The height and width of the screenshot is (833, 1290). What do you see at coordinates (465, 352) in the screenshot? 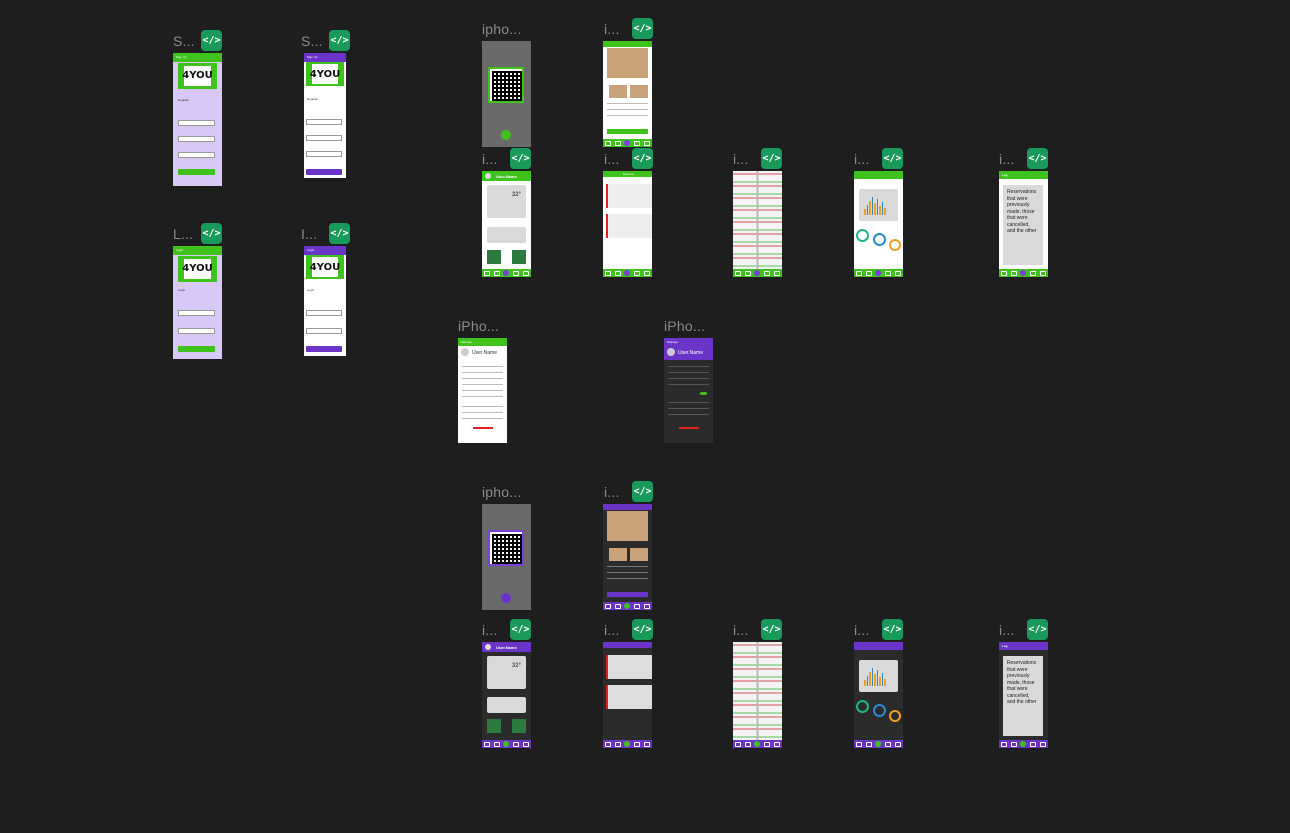
I see `avatar` at bounding box center [465, 352].